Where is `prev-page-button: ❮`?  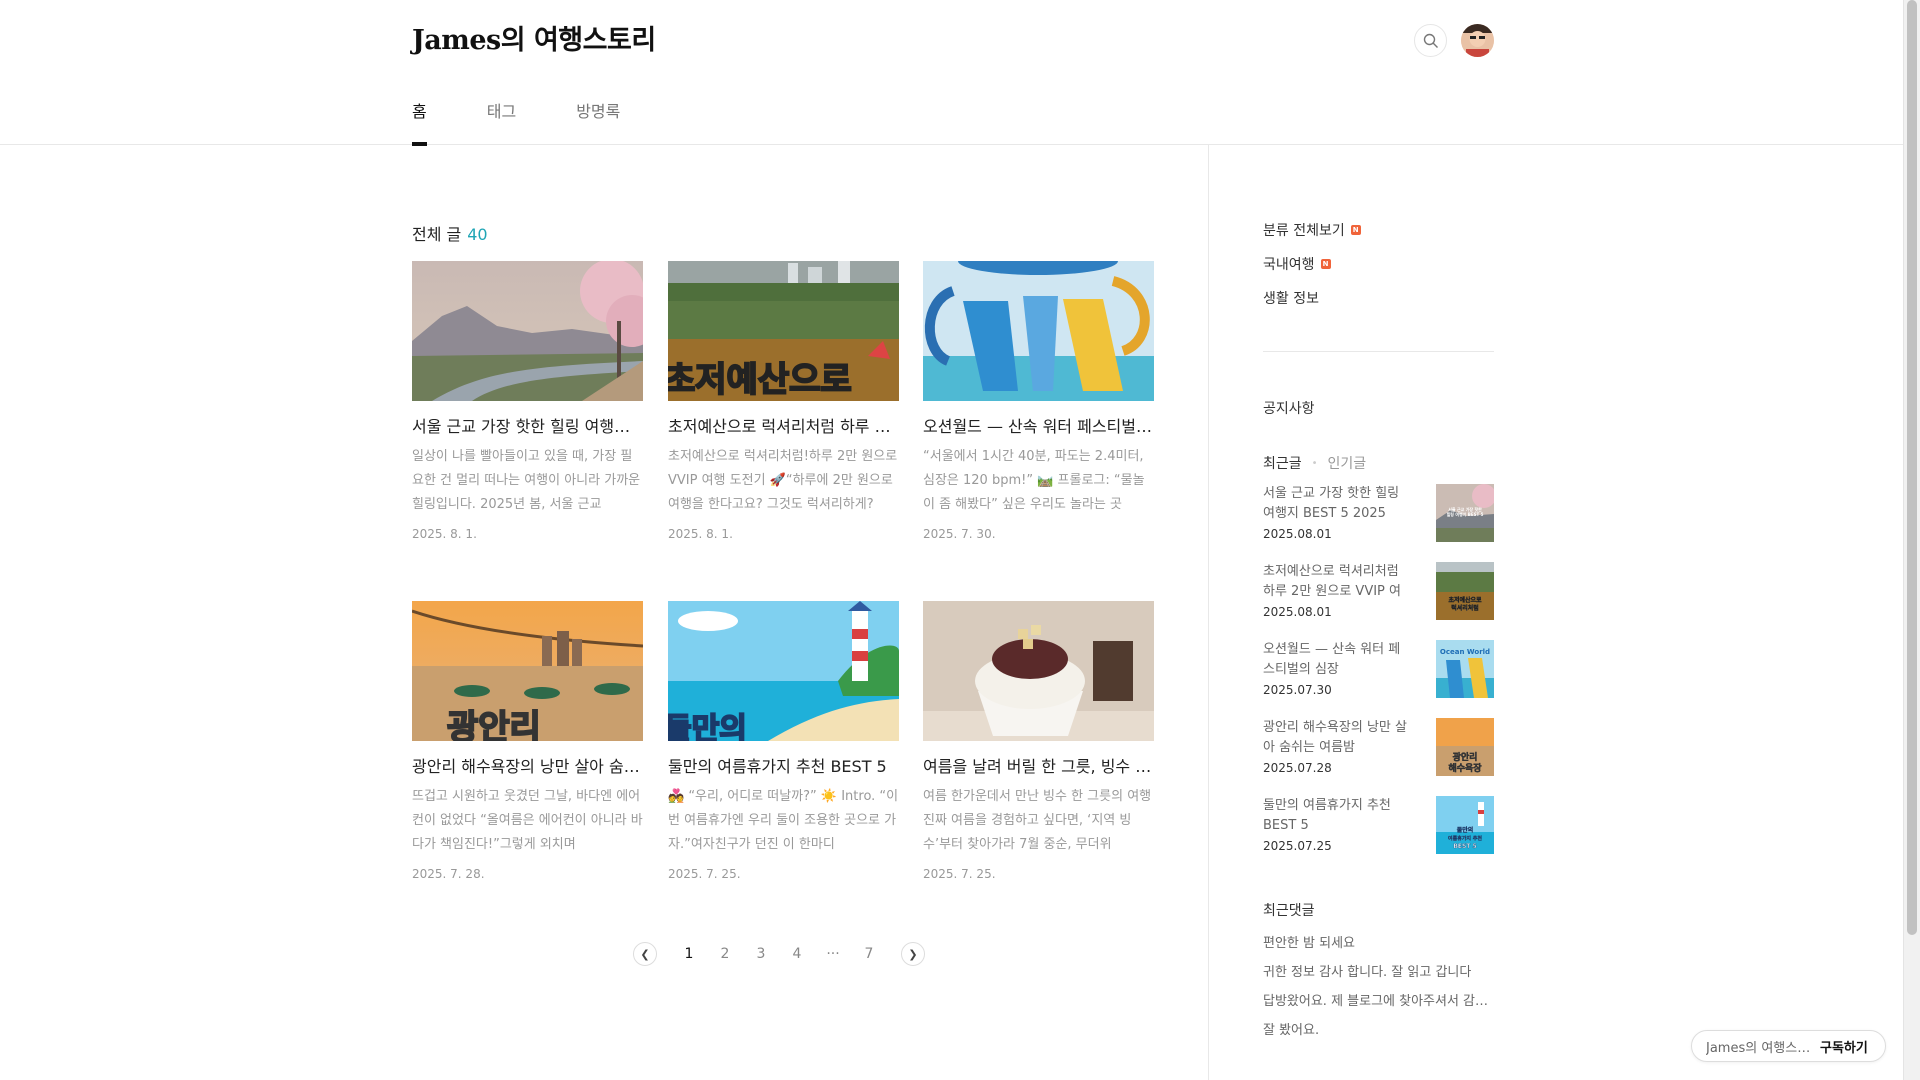
prev-page-button: ❮ is located at coordinates (645, 954).